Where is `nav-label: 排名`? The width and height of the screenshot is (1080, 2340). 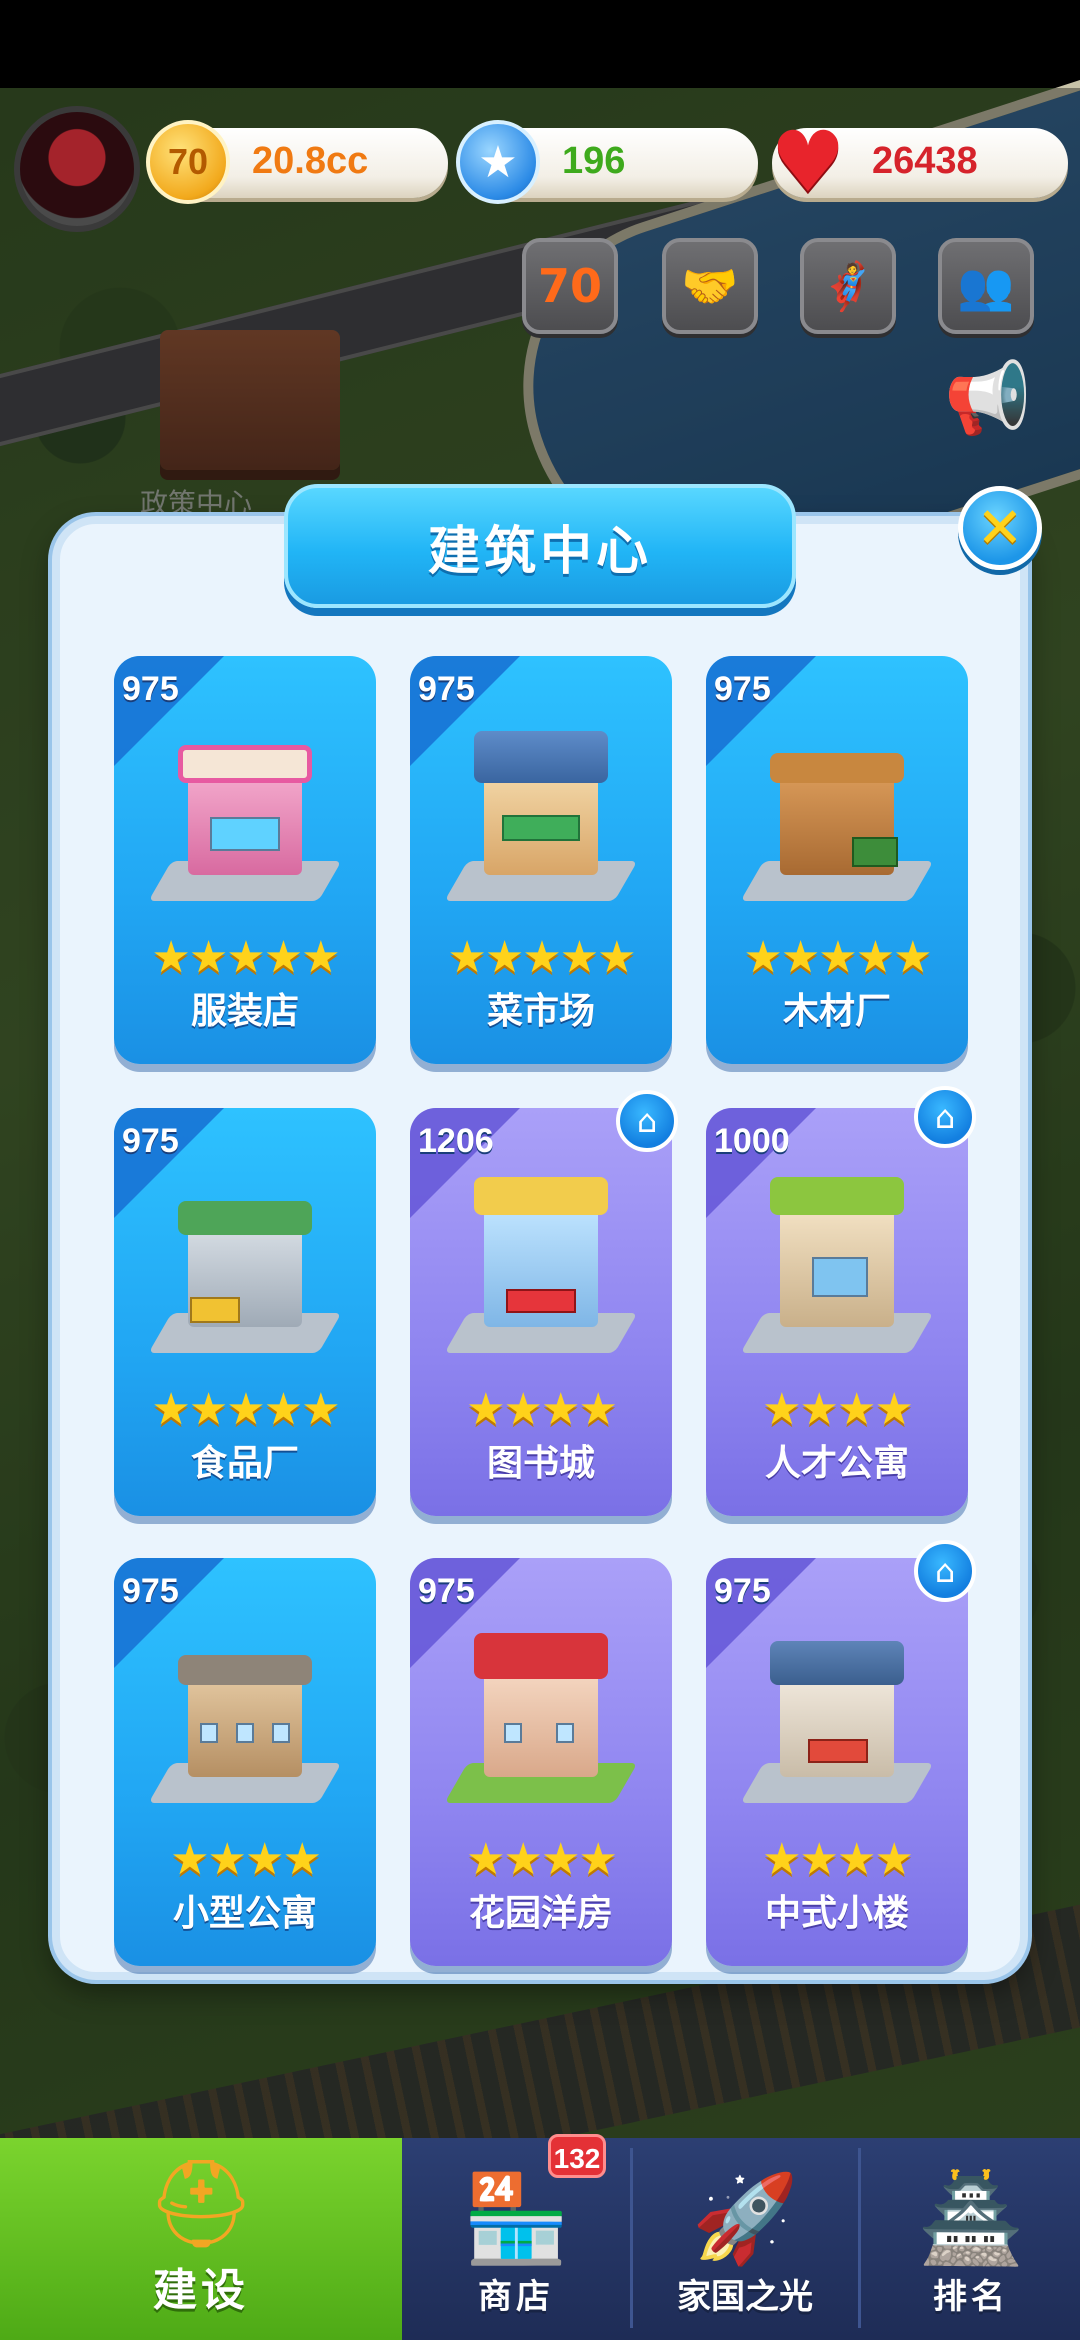
nav-label: 排名 is located at coordinates (971, 2297).